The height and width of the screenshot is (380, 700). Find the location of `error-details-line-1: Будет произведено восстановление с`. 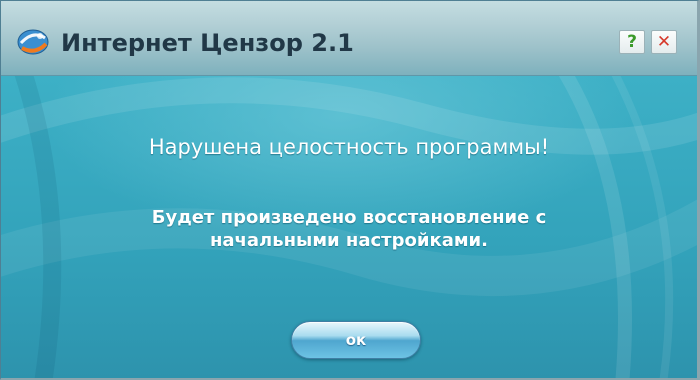

error-details-line-1: Будет произведено восстановление с is located at coordinates (349, 217).